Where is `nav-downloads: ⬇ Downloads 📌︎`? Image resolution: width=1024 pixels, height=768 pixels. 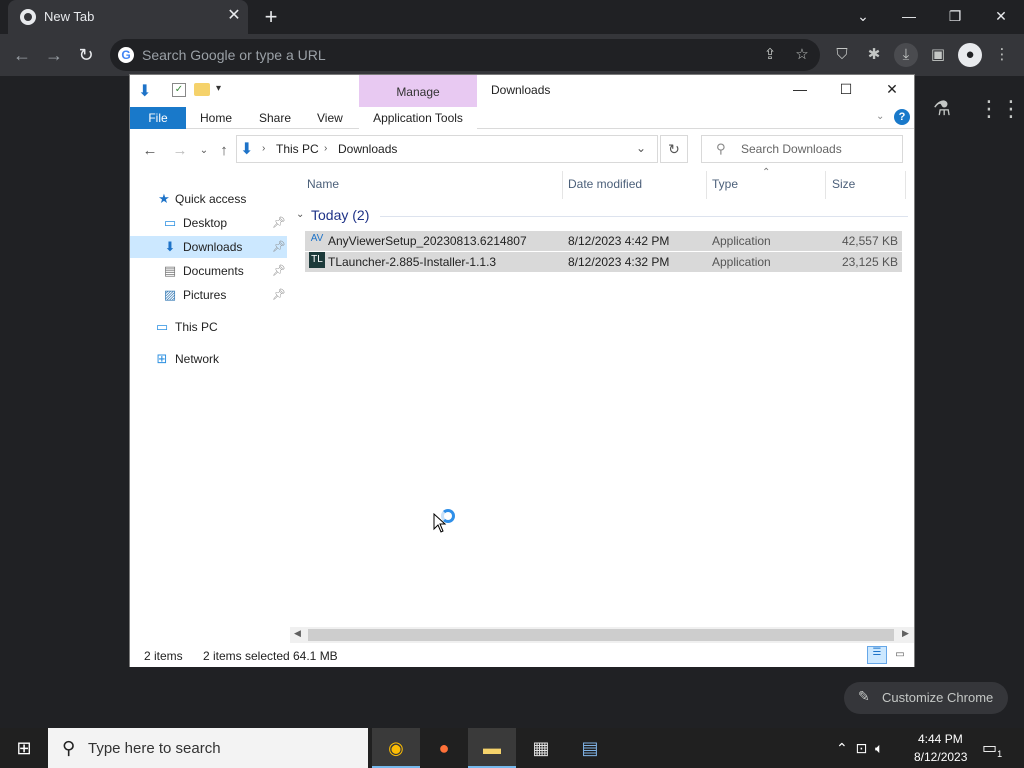
nav-downloads: ⬇ Downloads 📌︎ is located at coordinates (208, 247).